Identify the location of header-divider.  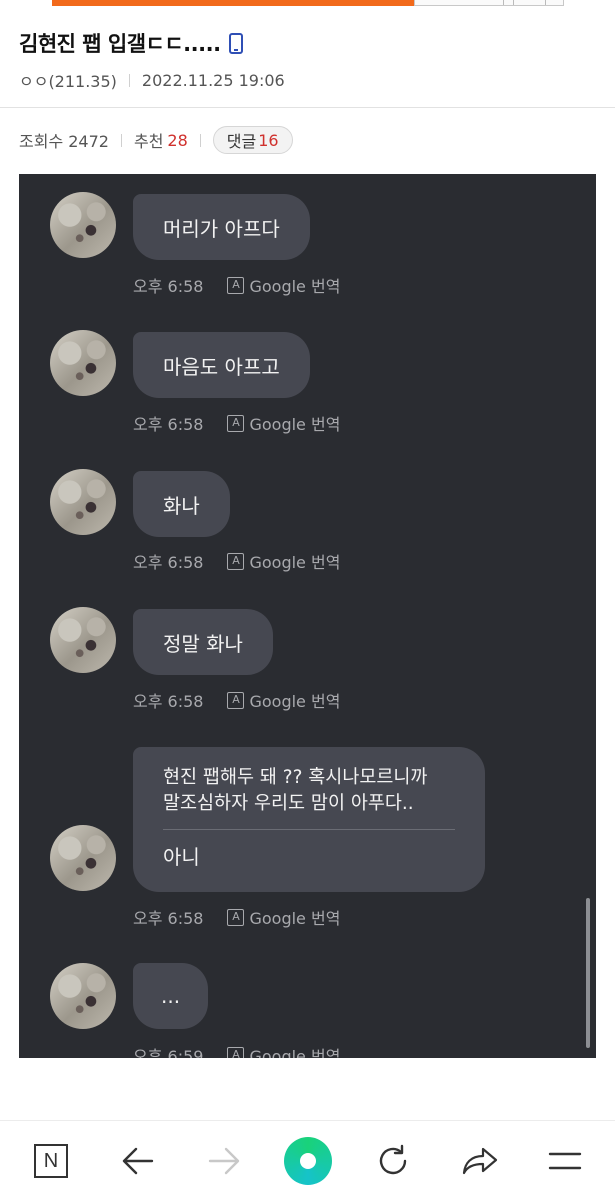
(307, 107).